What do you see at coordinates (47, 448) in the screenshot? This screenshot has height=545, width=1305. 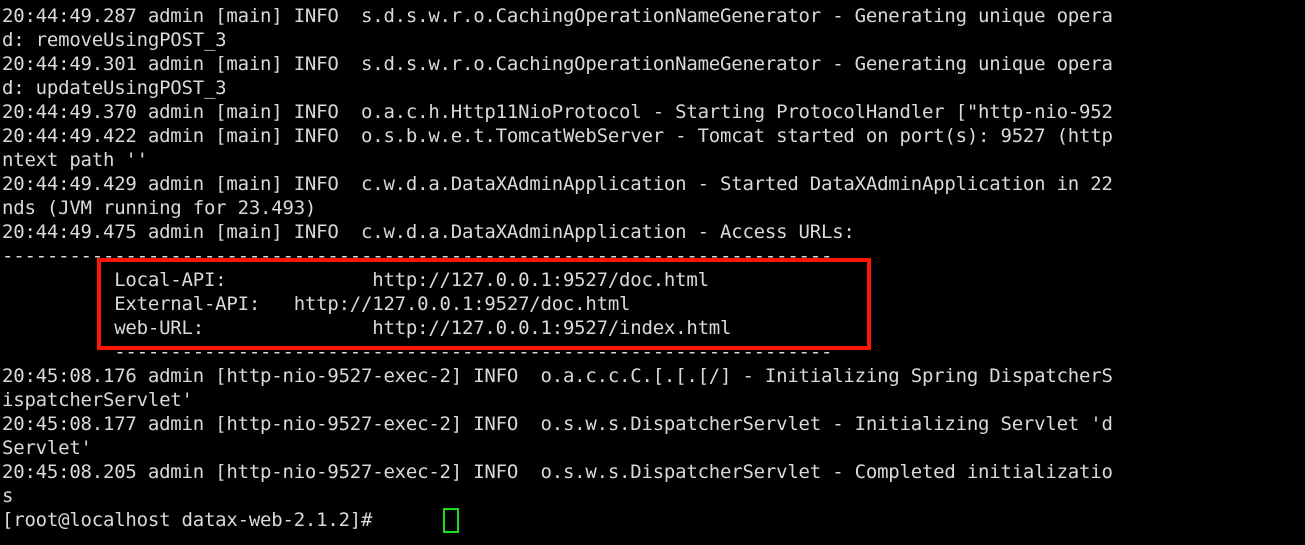 I see `log-line: Servlet'` at bounding box center [47, 448].